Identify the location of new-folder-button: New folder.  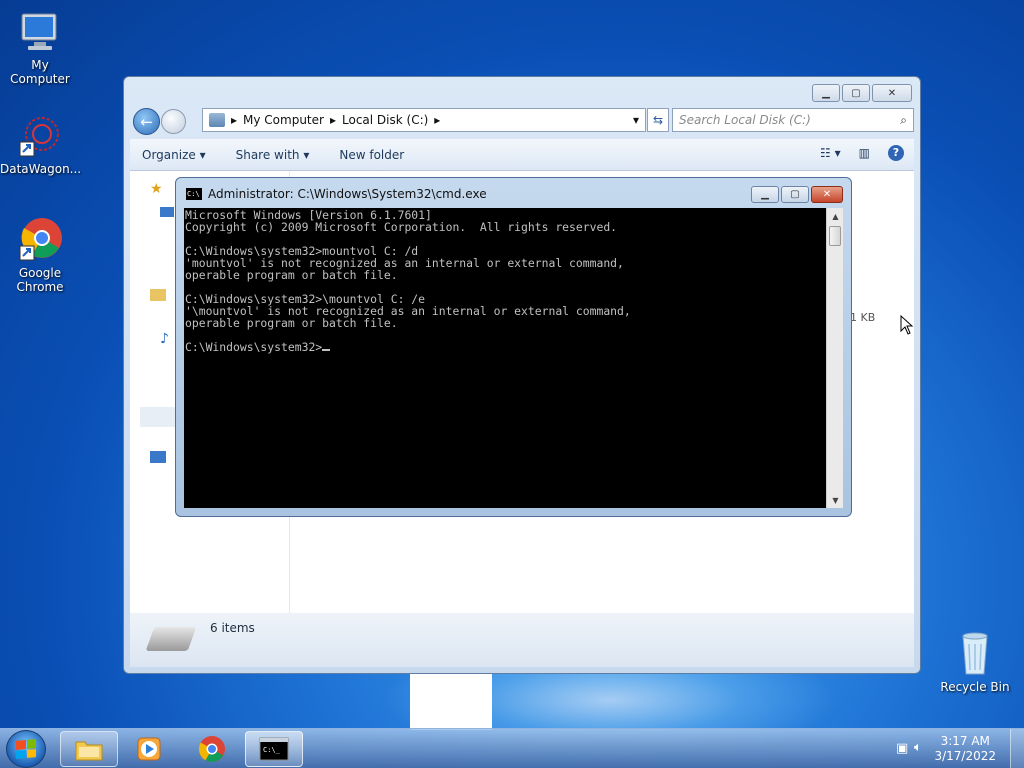
(371, 155).